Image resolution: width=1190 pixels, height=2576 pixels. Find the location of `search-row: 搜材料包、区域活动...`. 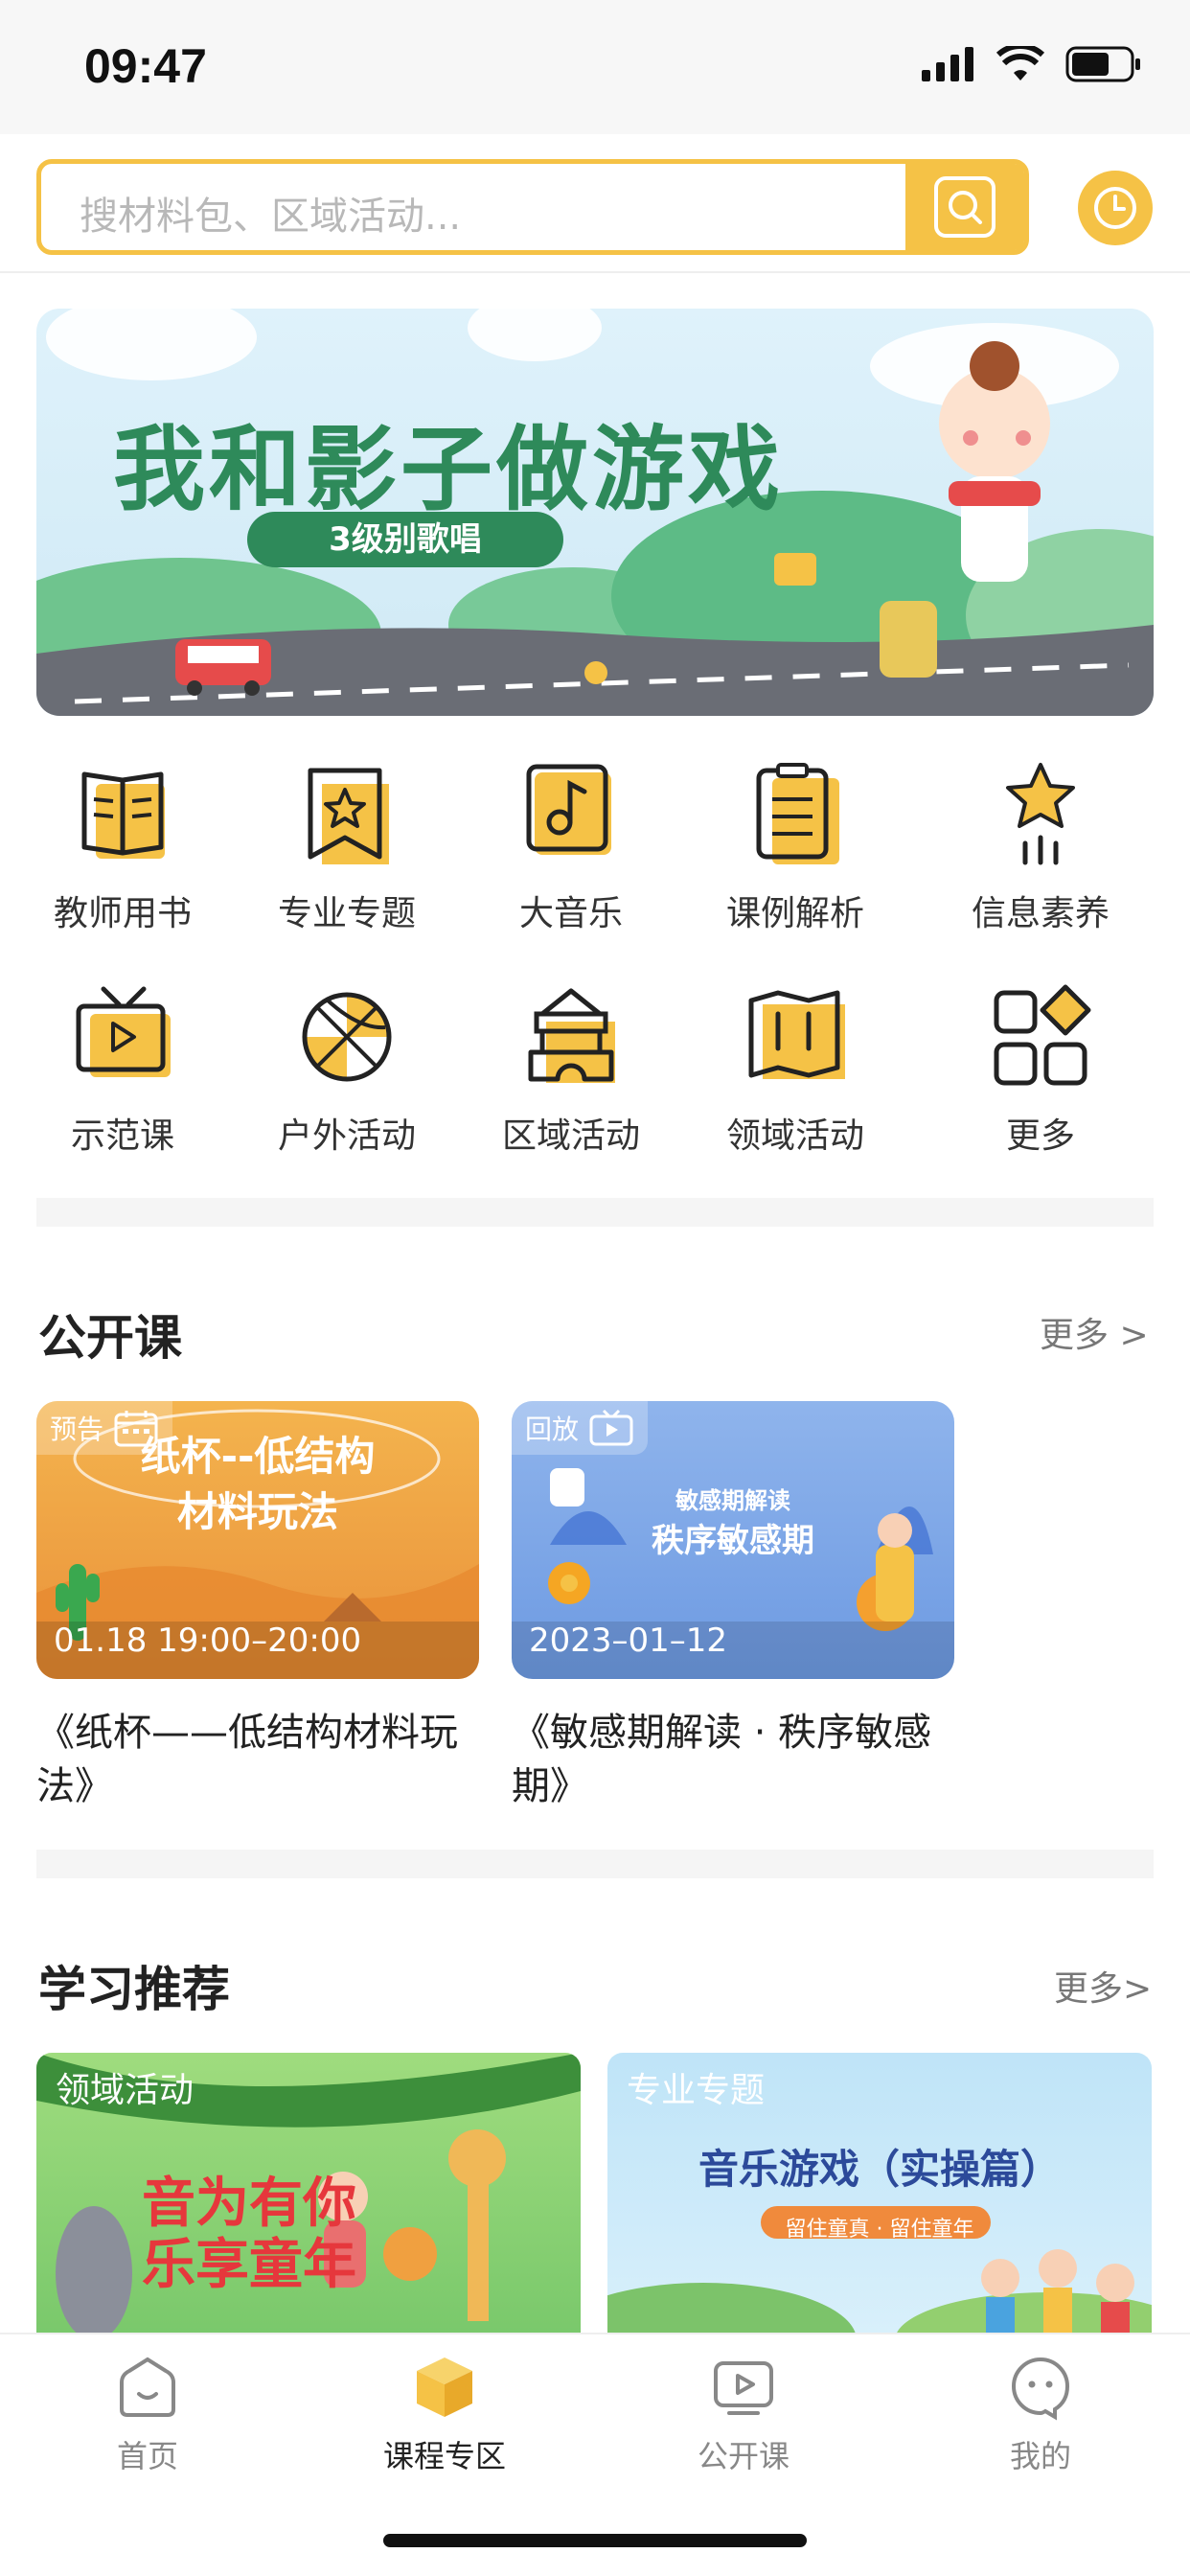

search-row: 搜材料包、区域活动... is located at coordinates (595, 203).